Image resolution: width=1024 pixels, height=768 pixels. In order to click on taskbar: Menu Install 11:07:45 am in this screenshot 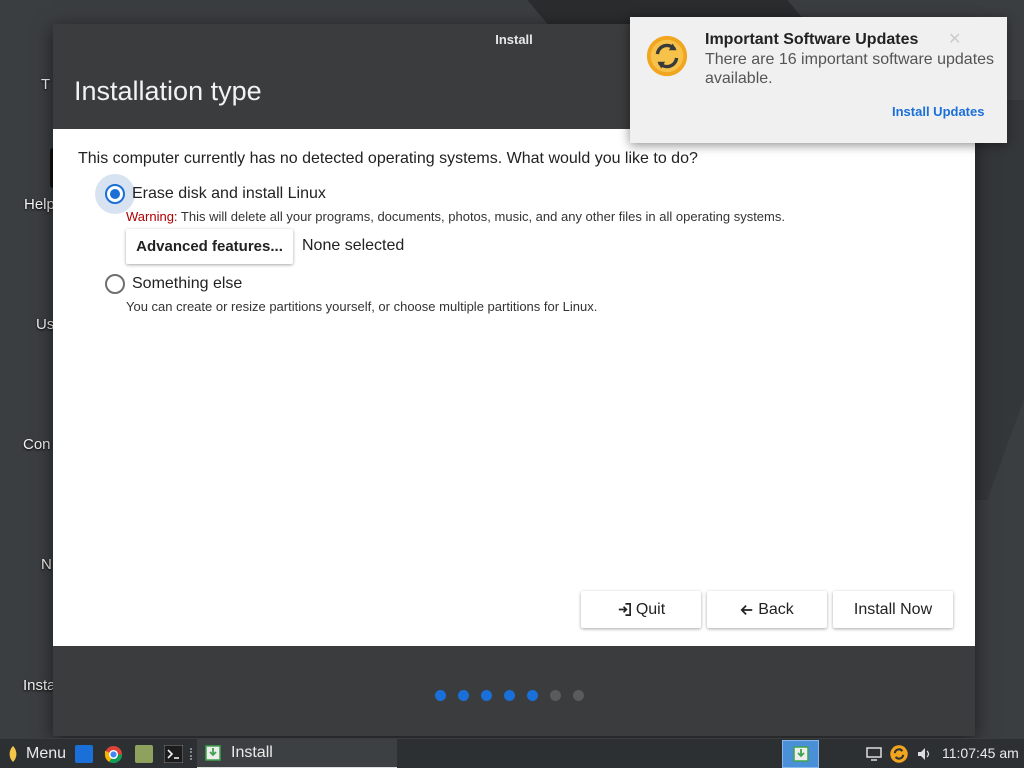, I will do `click(512, 753)`.